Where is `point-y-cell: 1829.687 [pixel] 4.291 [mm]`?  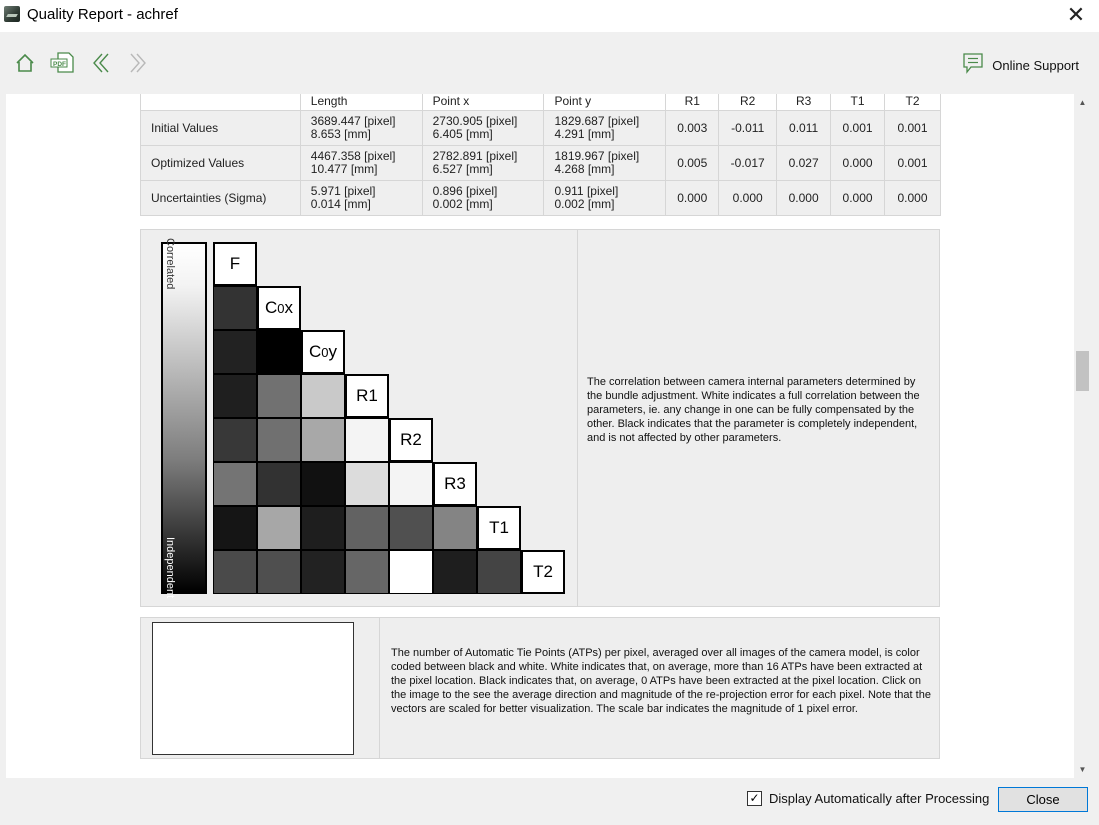 point-y-cell: 1829.687 [pixel] 4.291 [mm] is located at coordinates (605, 128).